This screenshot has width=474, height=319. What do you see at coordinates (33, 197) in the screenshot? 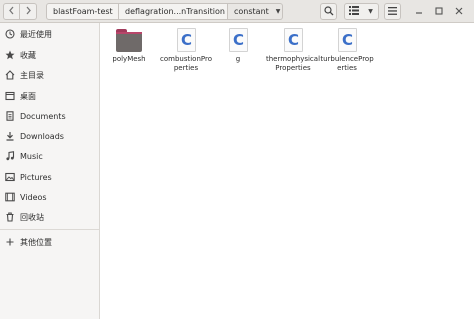
I see `sidebar-item-label: Videos` at bounding box center [33, 197].